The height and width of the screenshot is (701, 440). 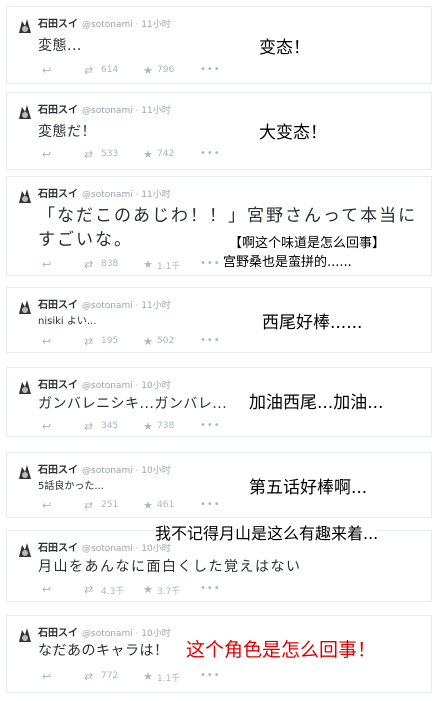 What do you see at coordinates (110, 264) in the screenshot?
I see `retweet-count: 838` at bounding box center [110, 264].